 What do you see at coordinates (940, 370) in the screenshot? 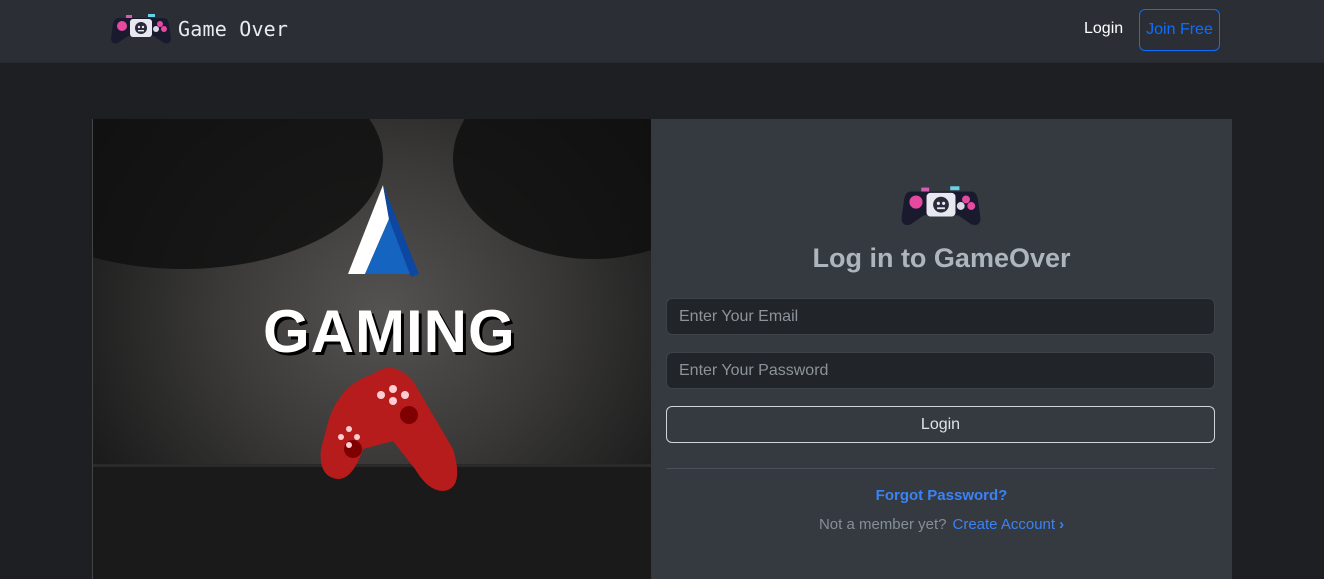
I see `password-input` at bounding box center [940, 370].